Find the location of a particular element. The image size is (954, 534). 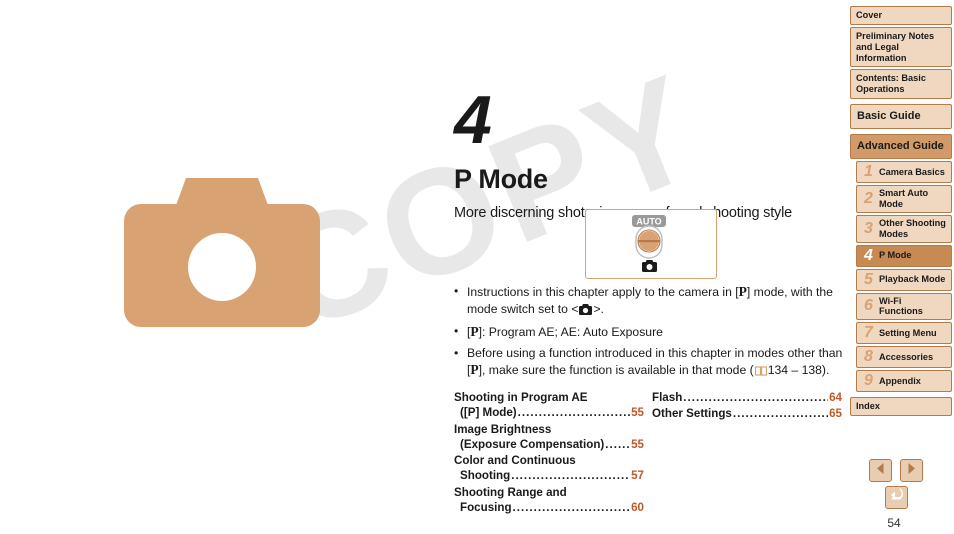

sidebar-item-label: Playback Mode is located at coordinates (912, 279).